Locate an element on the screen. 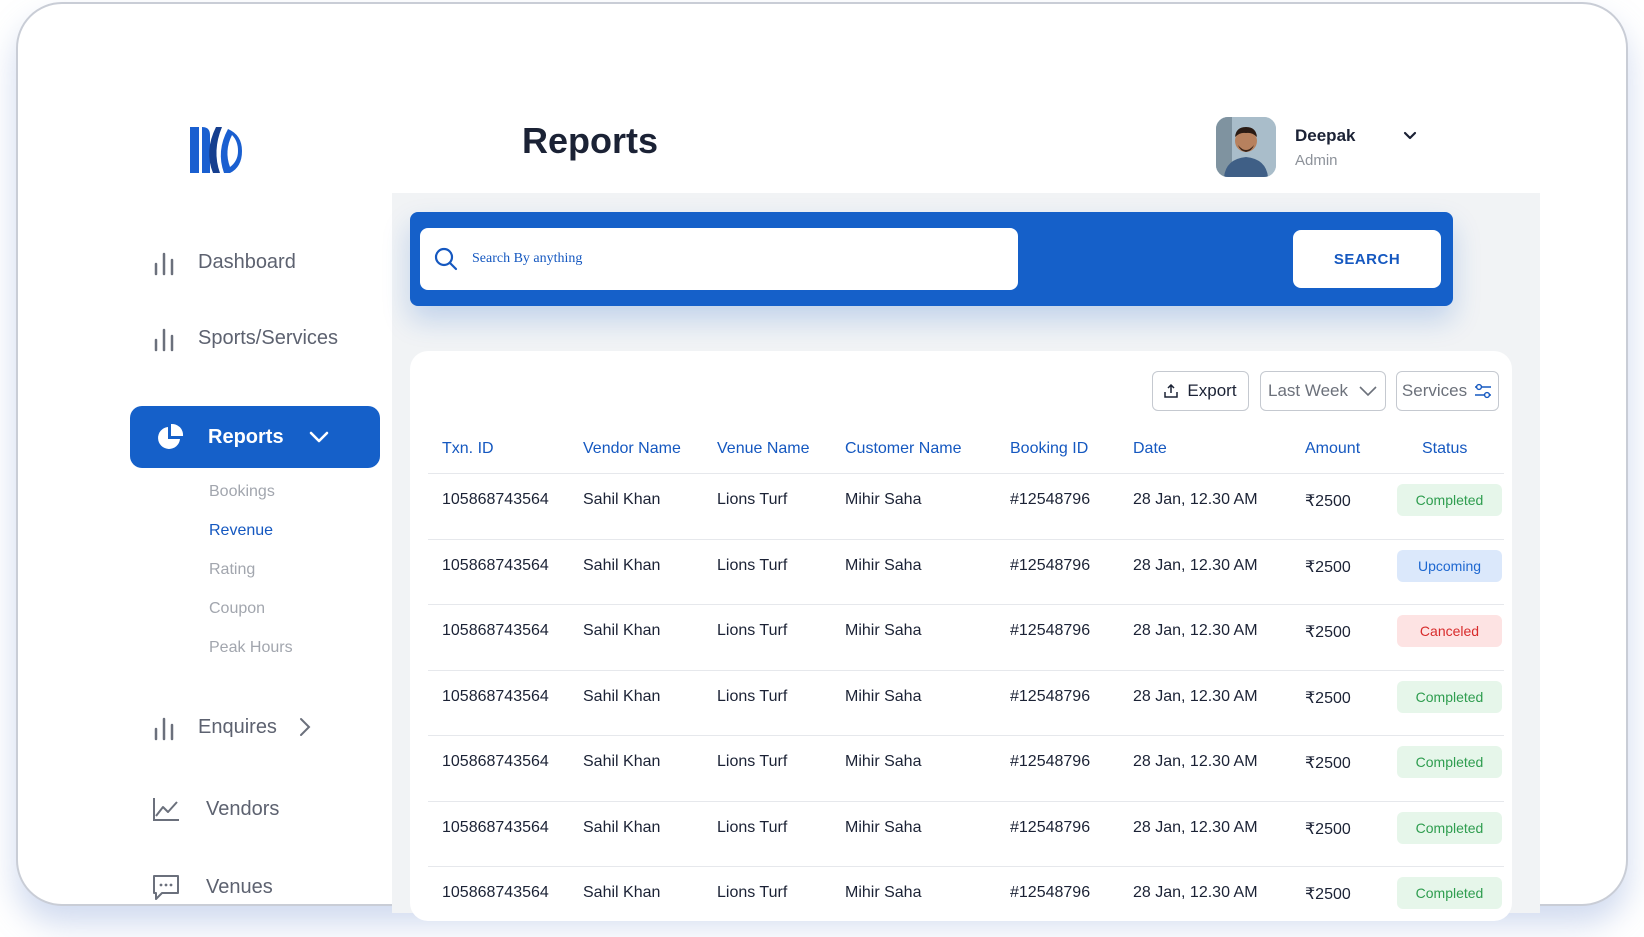 Image resolution: width=1644 pixels, height=937 pixels. sidebar-item-dashboard: Dashboard is located at coordinates (224, 262).